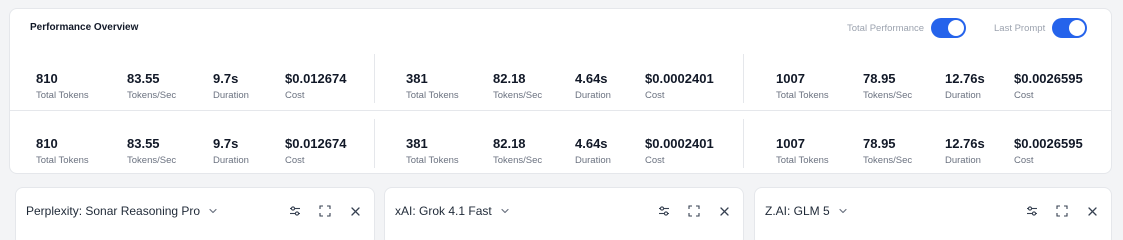 This screenshot has width=1123, height=240. What do you see at coordinates (797, 211) in the screenshot?
I see `model-name: Z.AI: GLM 5` at bounding box center [797, 211].